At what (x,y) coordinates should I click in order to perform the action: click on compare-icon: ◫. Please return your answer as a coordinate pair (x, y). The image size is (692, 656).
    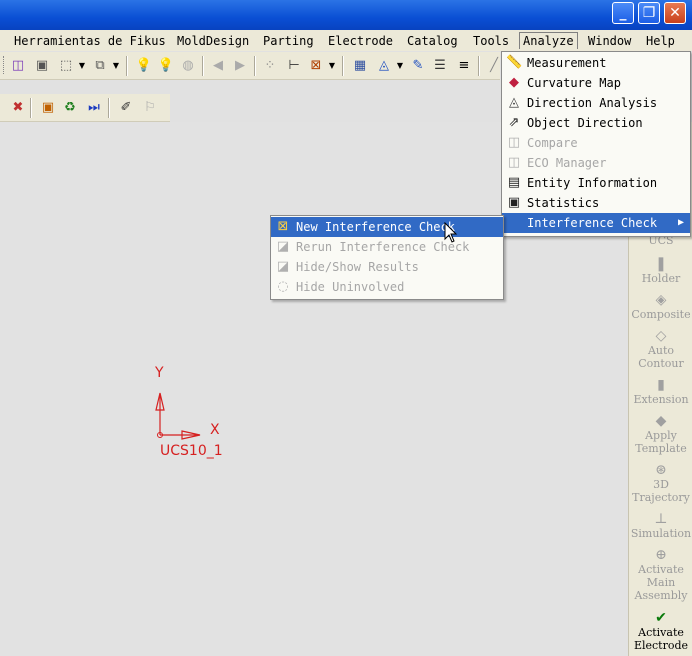
    Looking at the image, I should click on (514, 142).